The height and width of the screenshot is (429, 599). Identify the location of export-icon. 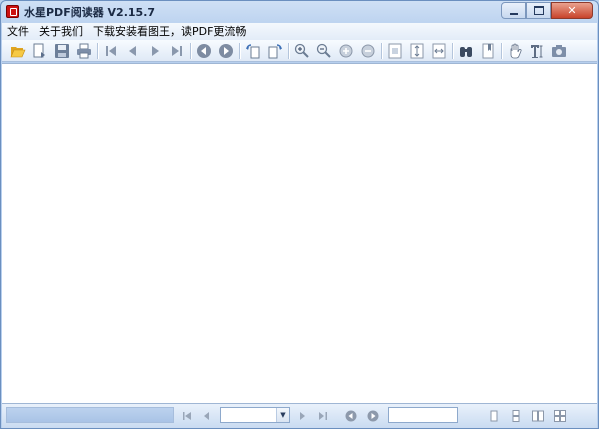
(39, 50).